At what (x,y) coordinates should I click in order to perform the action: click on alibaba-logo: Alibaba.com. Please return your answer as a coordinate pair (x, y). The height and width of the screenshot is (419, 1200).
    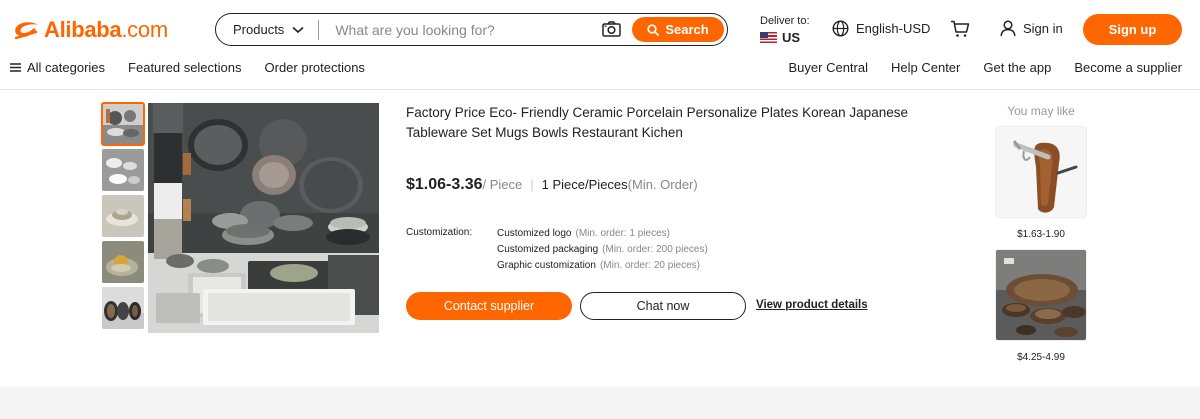
    Looking at the image, I should click on (90, 30).